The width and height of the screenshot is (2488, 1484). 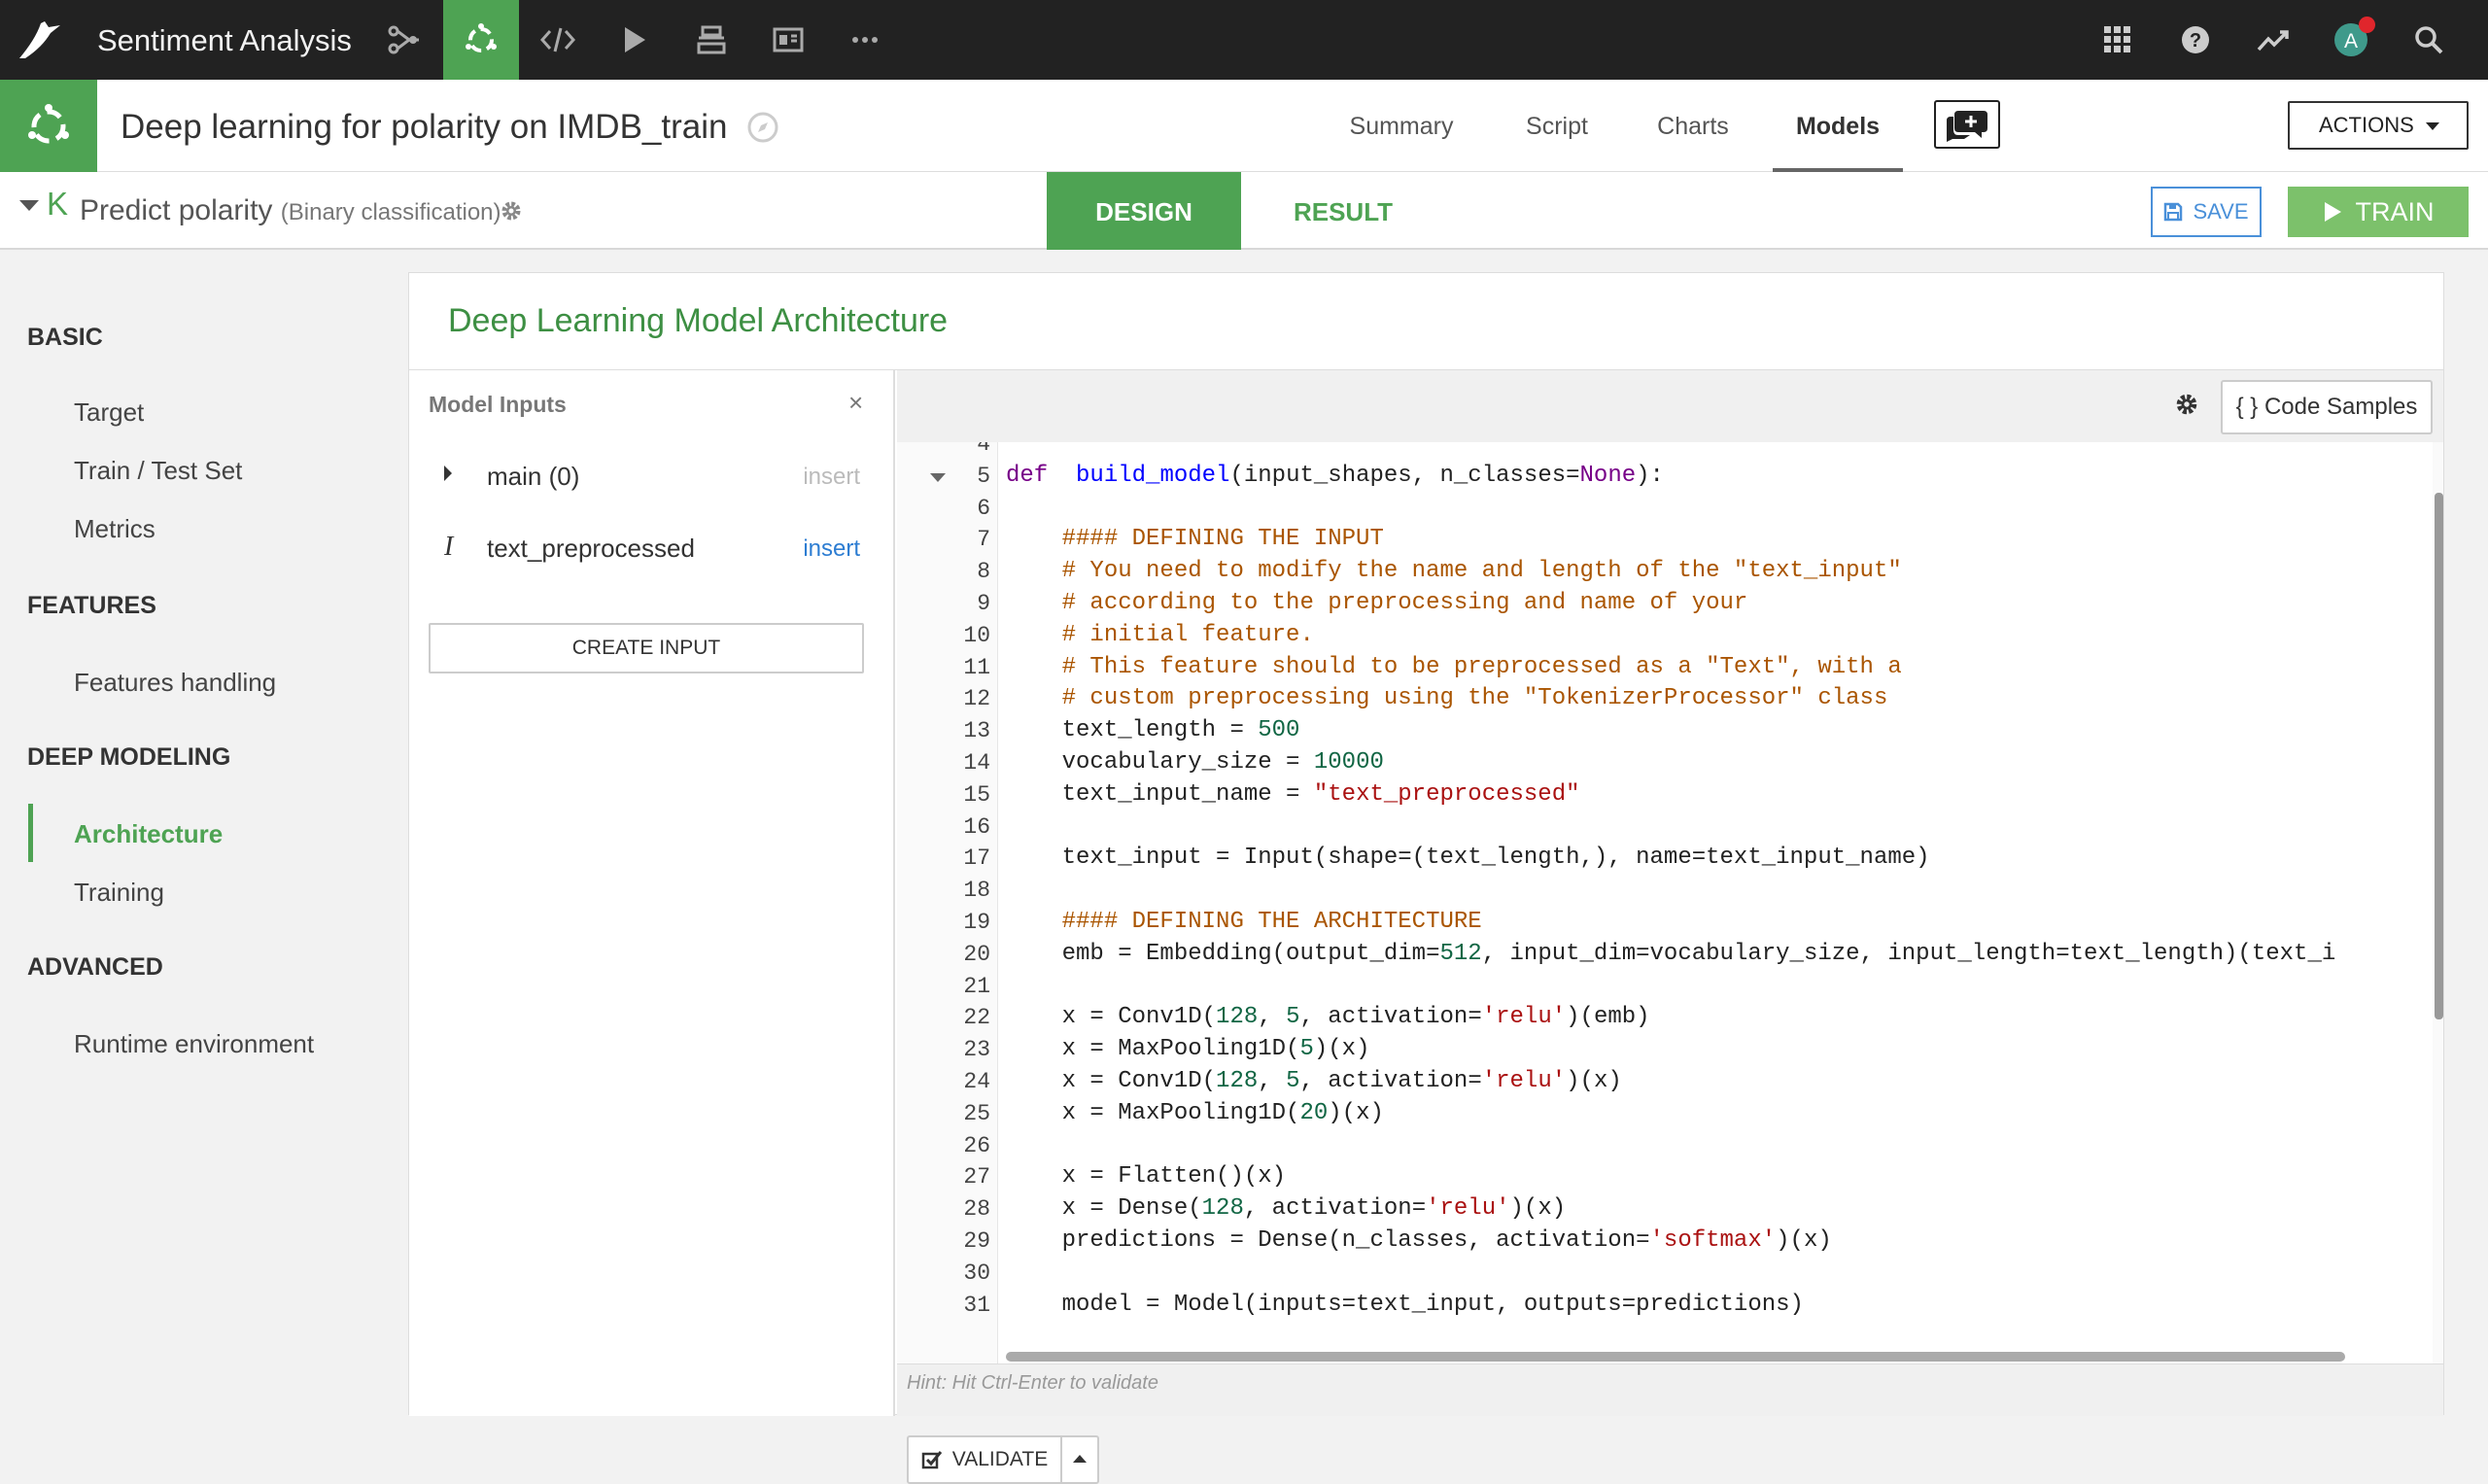 What do you see at coordinates (481, 40) in the screenshot?
I see `lab-icon` at bounding box center [481, 40].